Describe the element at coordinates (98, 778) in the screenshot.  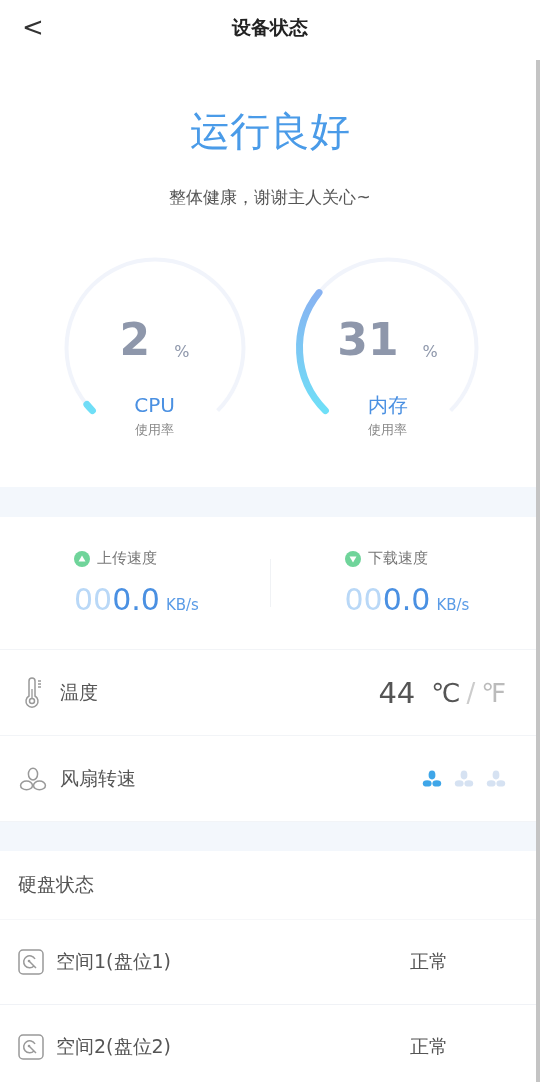
I see `fan-speed-label: 风扇转速` at that location.